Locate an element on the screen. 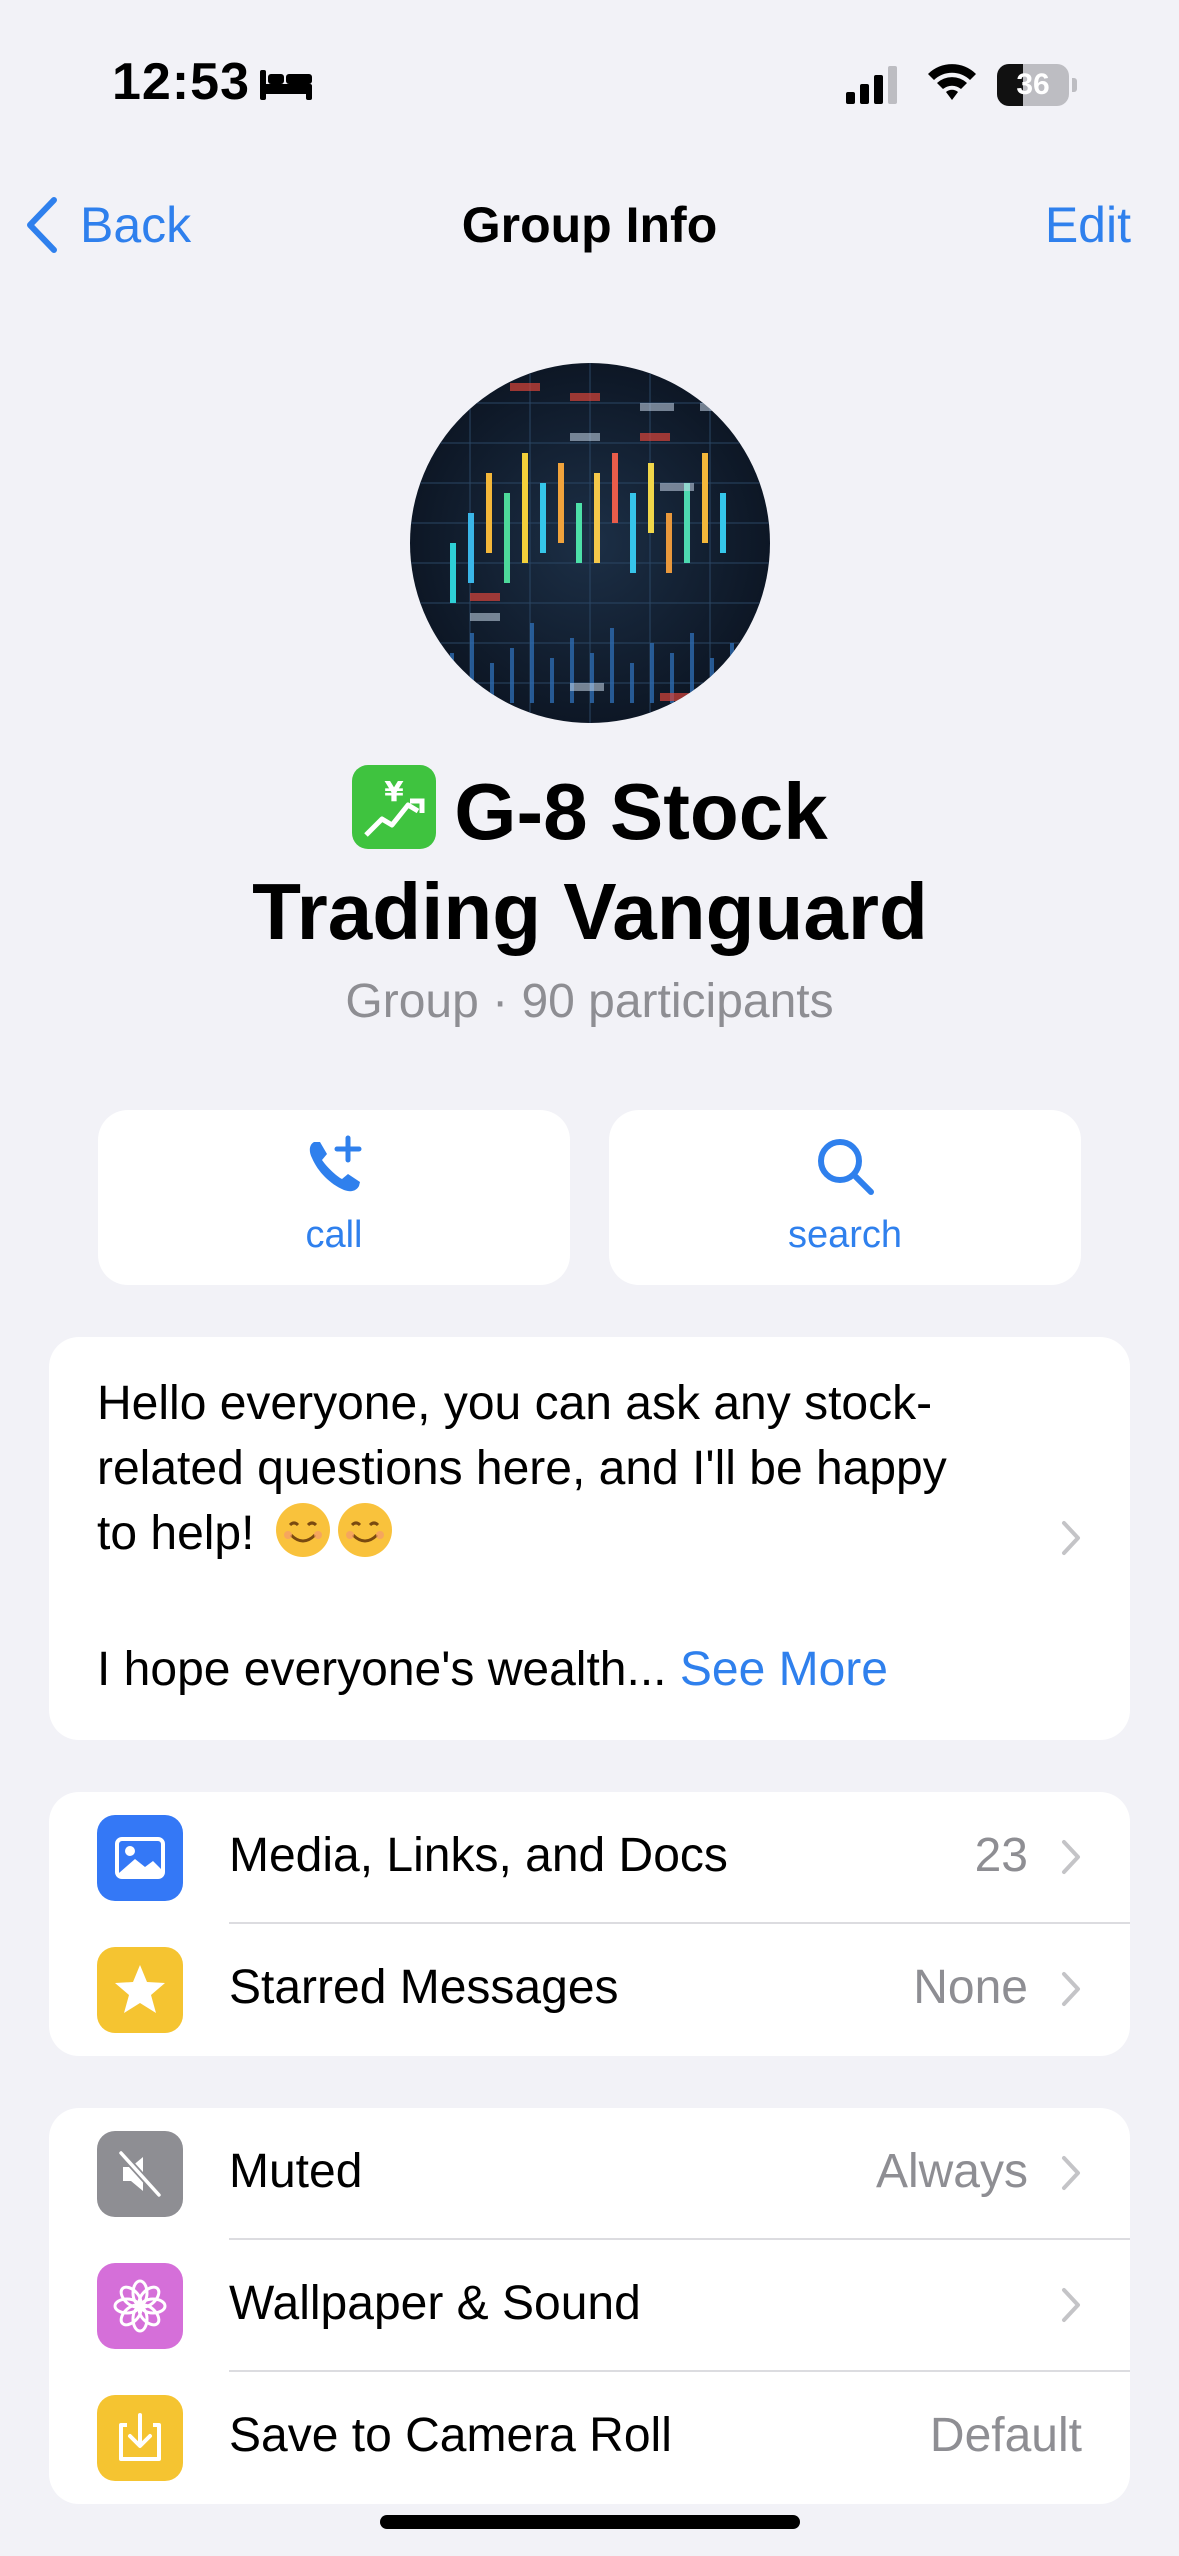  row-value: Default is located at coordinates (1005, 2435).